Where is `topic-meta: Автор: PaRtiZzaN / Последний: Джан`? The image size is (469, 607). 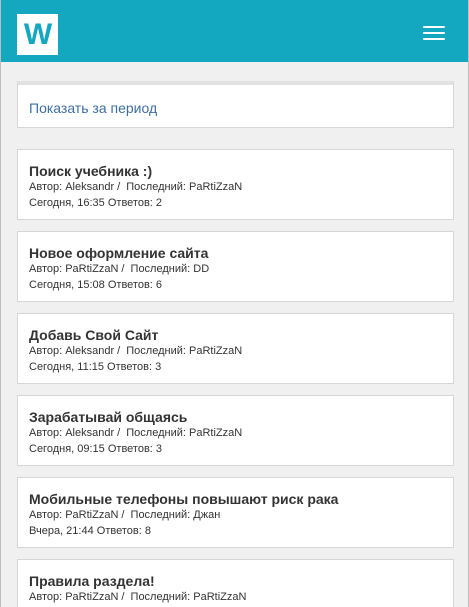 topic-meta: Автор: PaRtiZzaN / Последний: Джан is located at coordinates (124, 515).